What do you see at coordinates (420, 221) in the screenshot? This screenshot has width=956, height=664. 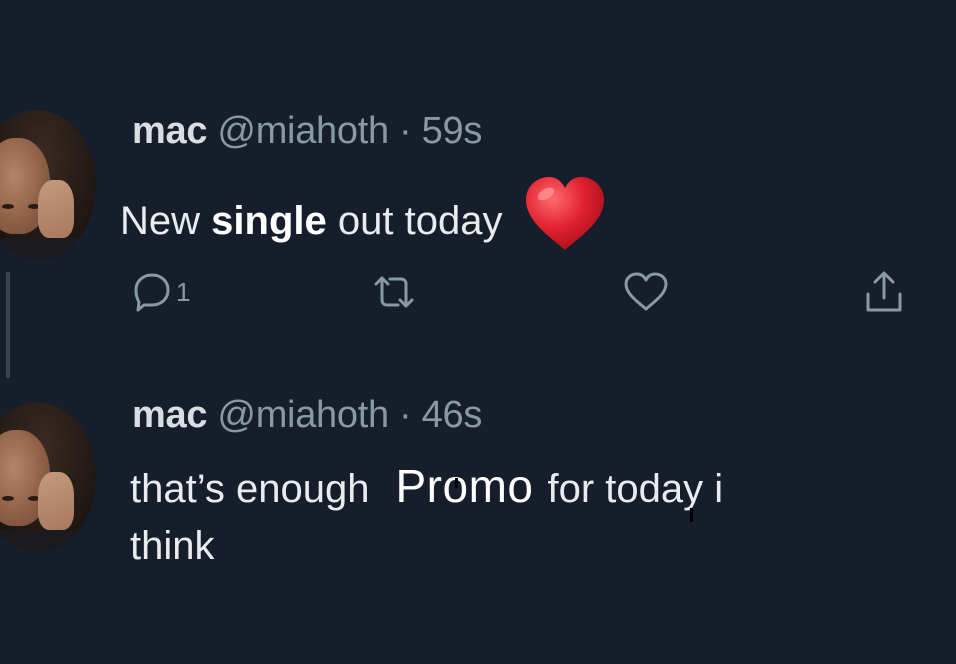 I see `tweet-text-part: out today` at bounding box center [420, 221].